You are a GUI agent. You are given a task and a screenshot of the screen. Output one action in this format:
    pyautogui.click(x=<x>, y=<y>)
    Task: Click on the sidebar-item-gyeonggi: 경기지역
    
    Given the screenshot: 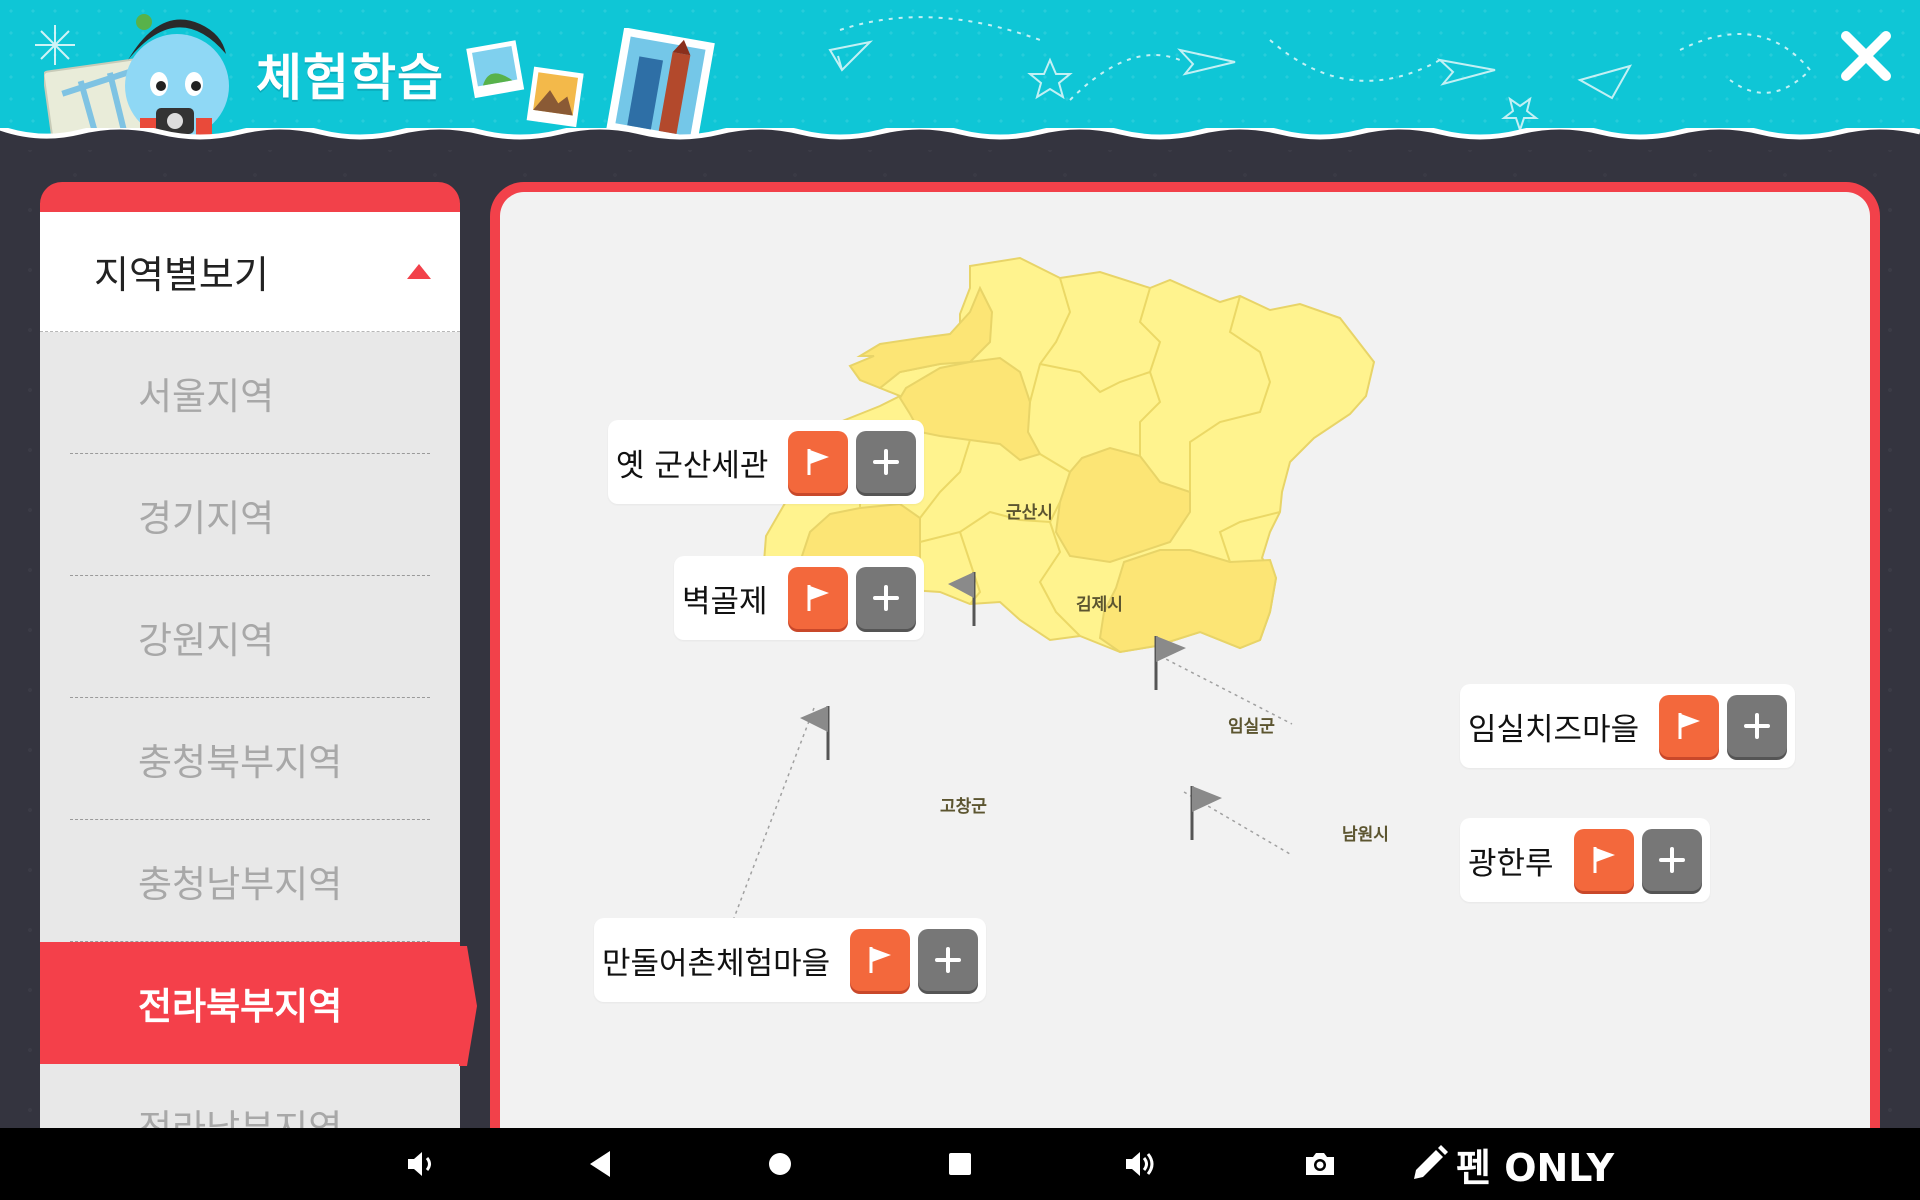 What is the action you would take?
    pyautogui.click(x=250, y=515)
    